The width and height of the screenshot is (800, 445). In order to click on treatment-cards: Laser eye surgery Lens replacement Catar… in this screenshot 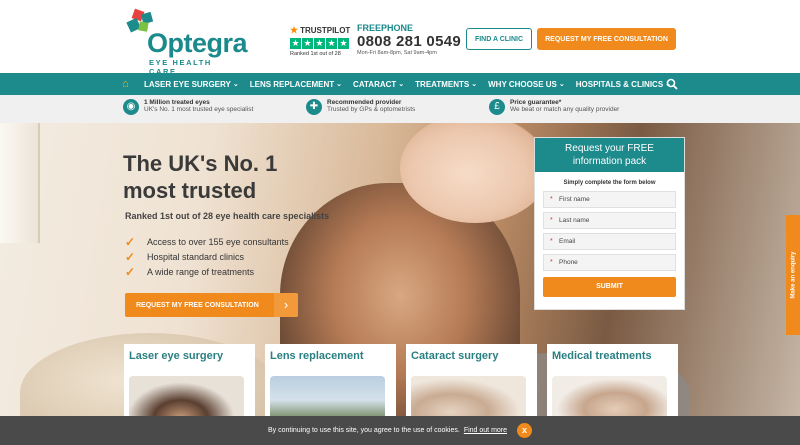, I will do `click(401, 384)`.